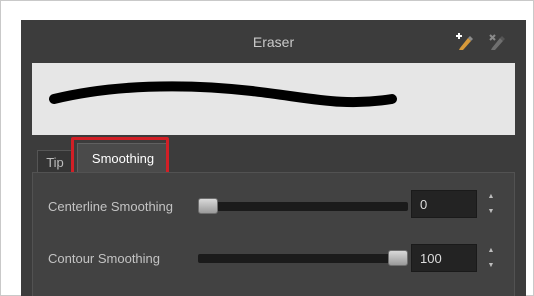 This screenshot has width=534, height=296. Describe the element at coordinates (444, 258) in the screenshot. I see `contour-smoothing-field: 100` at that location.